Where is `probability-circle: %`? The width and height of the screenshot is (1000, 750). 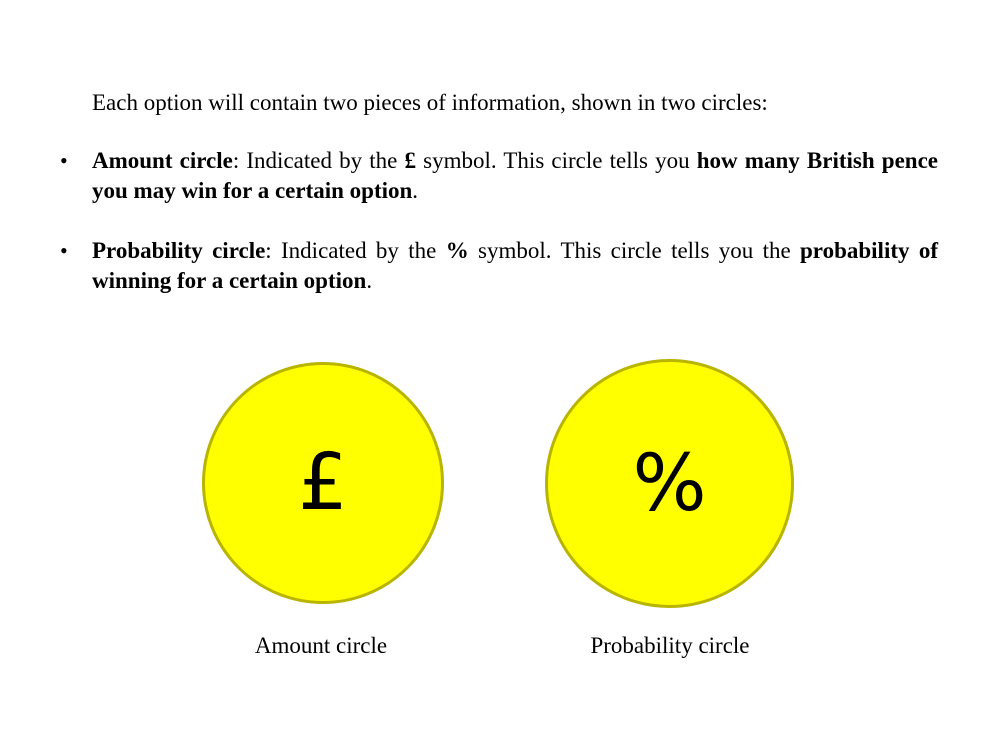 probability-circle: % is located at coordinates (669, 483).